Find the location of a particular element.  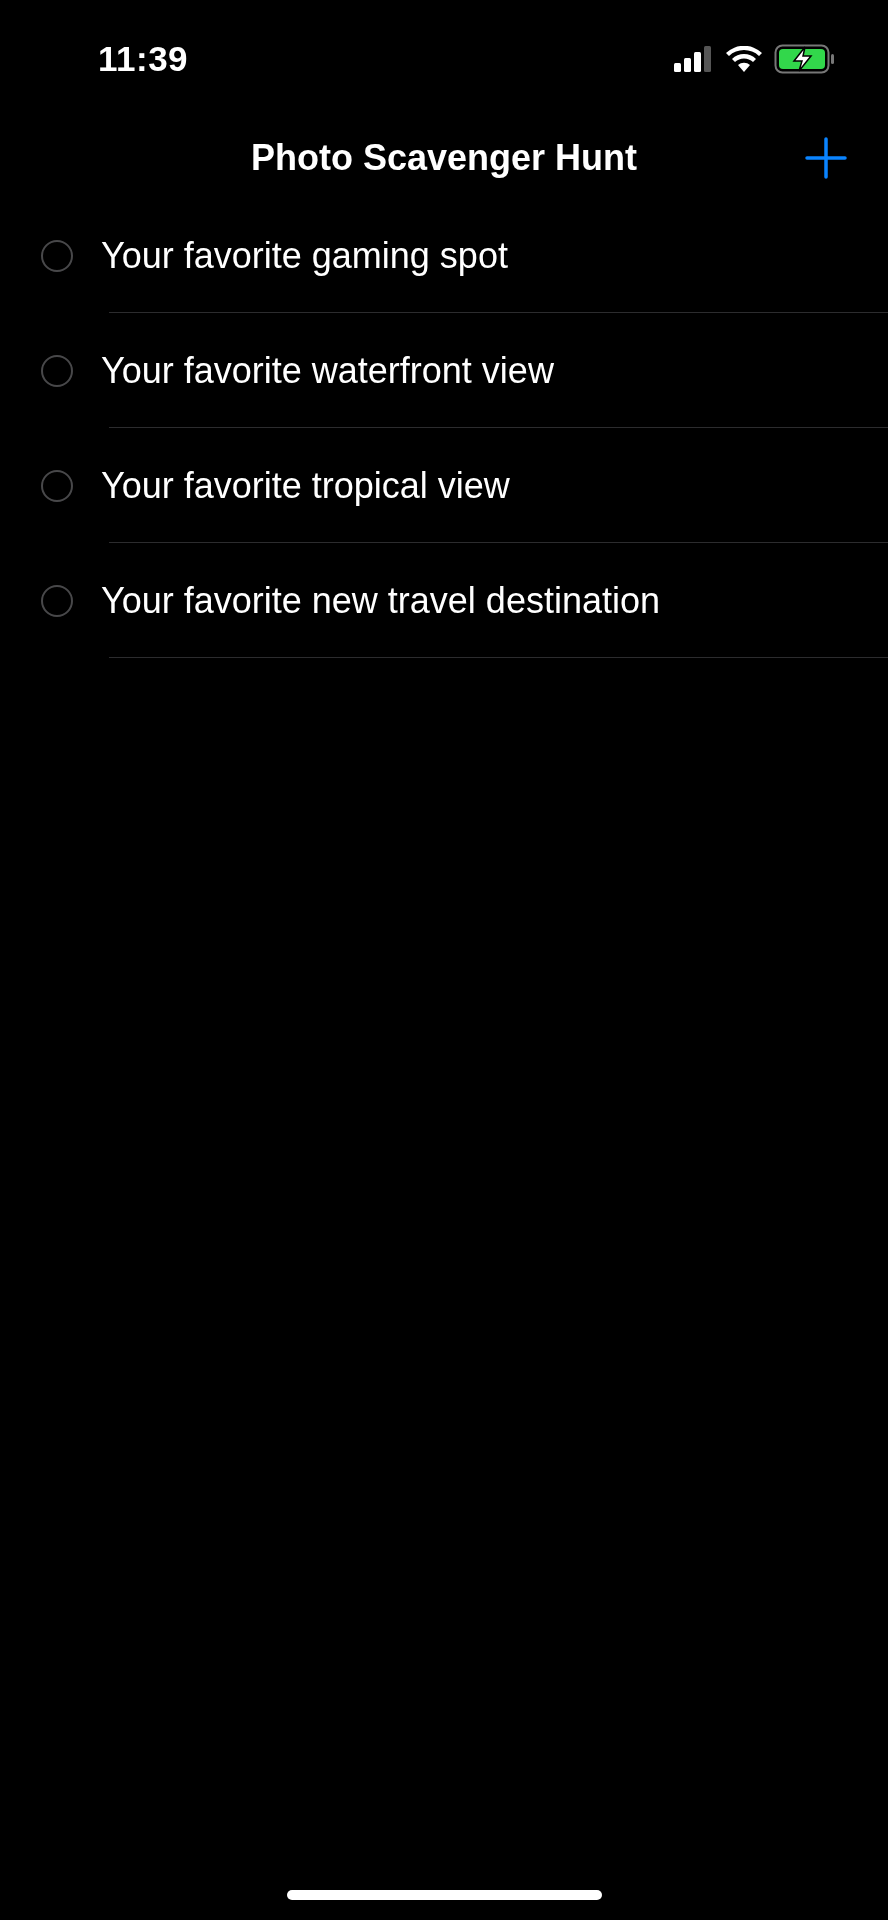

task-title: Your favorite tropical view is located at coordinates (305, 485).